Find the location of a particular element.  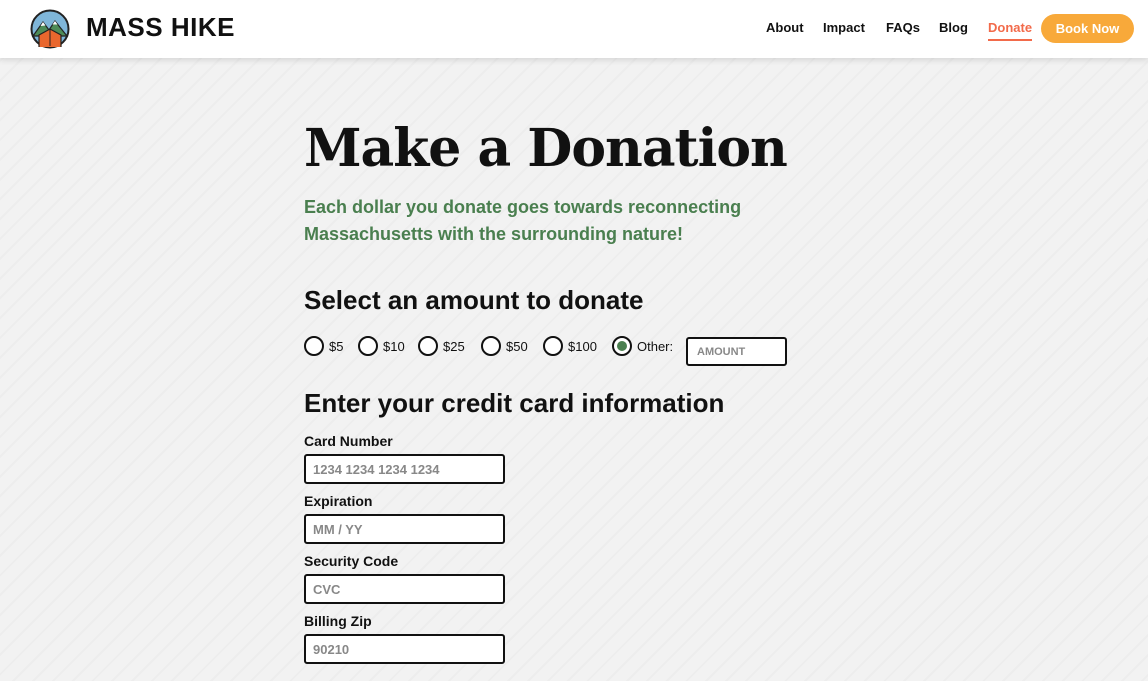

security-code-input is located at coordinates (404, 589).